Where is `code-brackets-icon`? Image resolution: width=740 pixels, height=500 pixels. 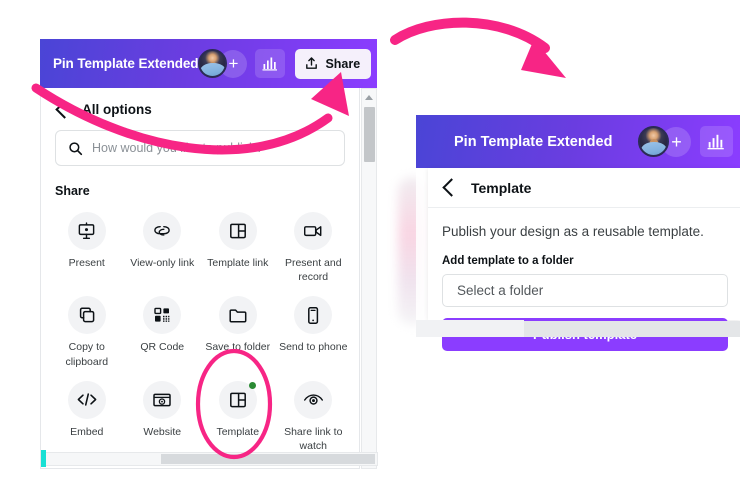 code-brackets-icon is located at coordinates (87, 399).